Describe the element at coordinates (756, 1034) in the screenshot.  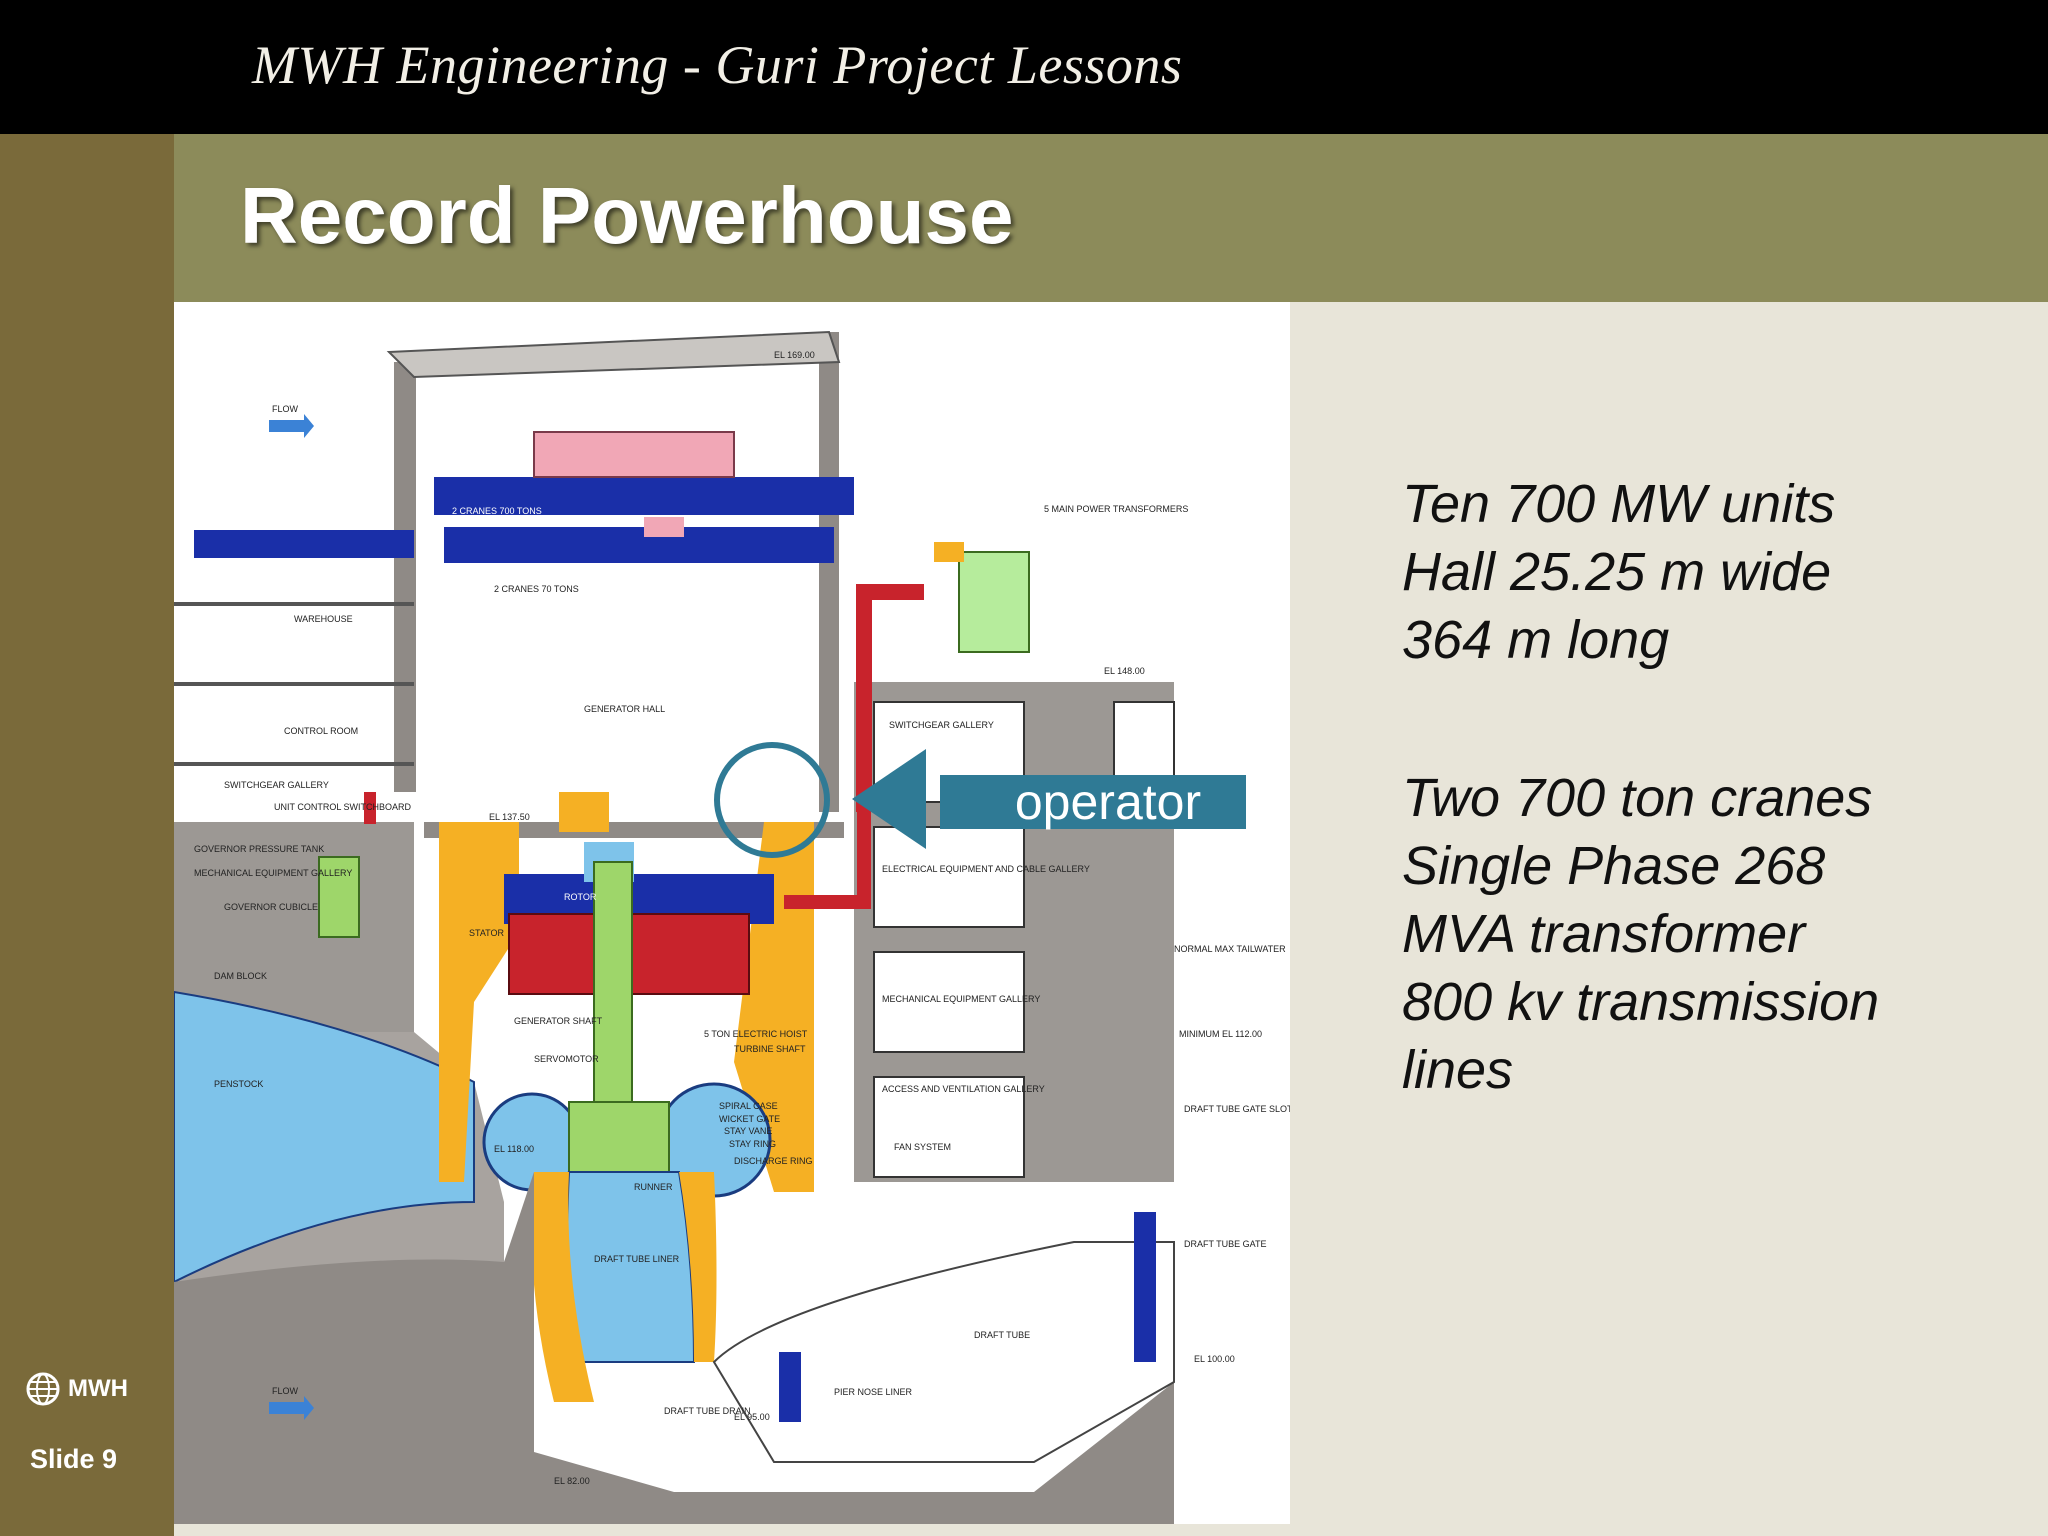
I see `label-electric-hoist: 5 TON ELECTRIC HOIST` at that location.